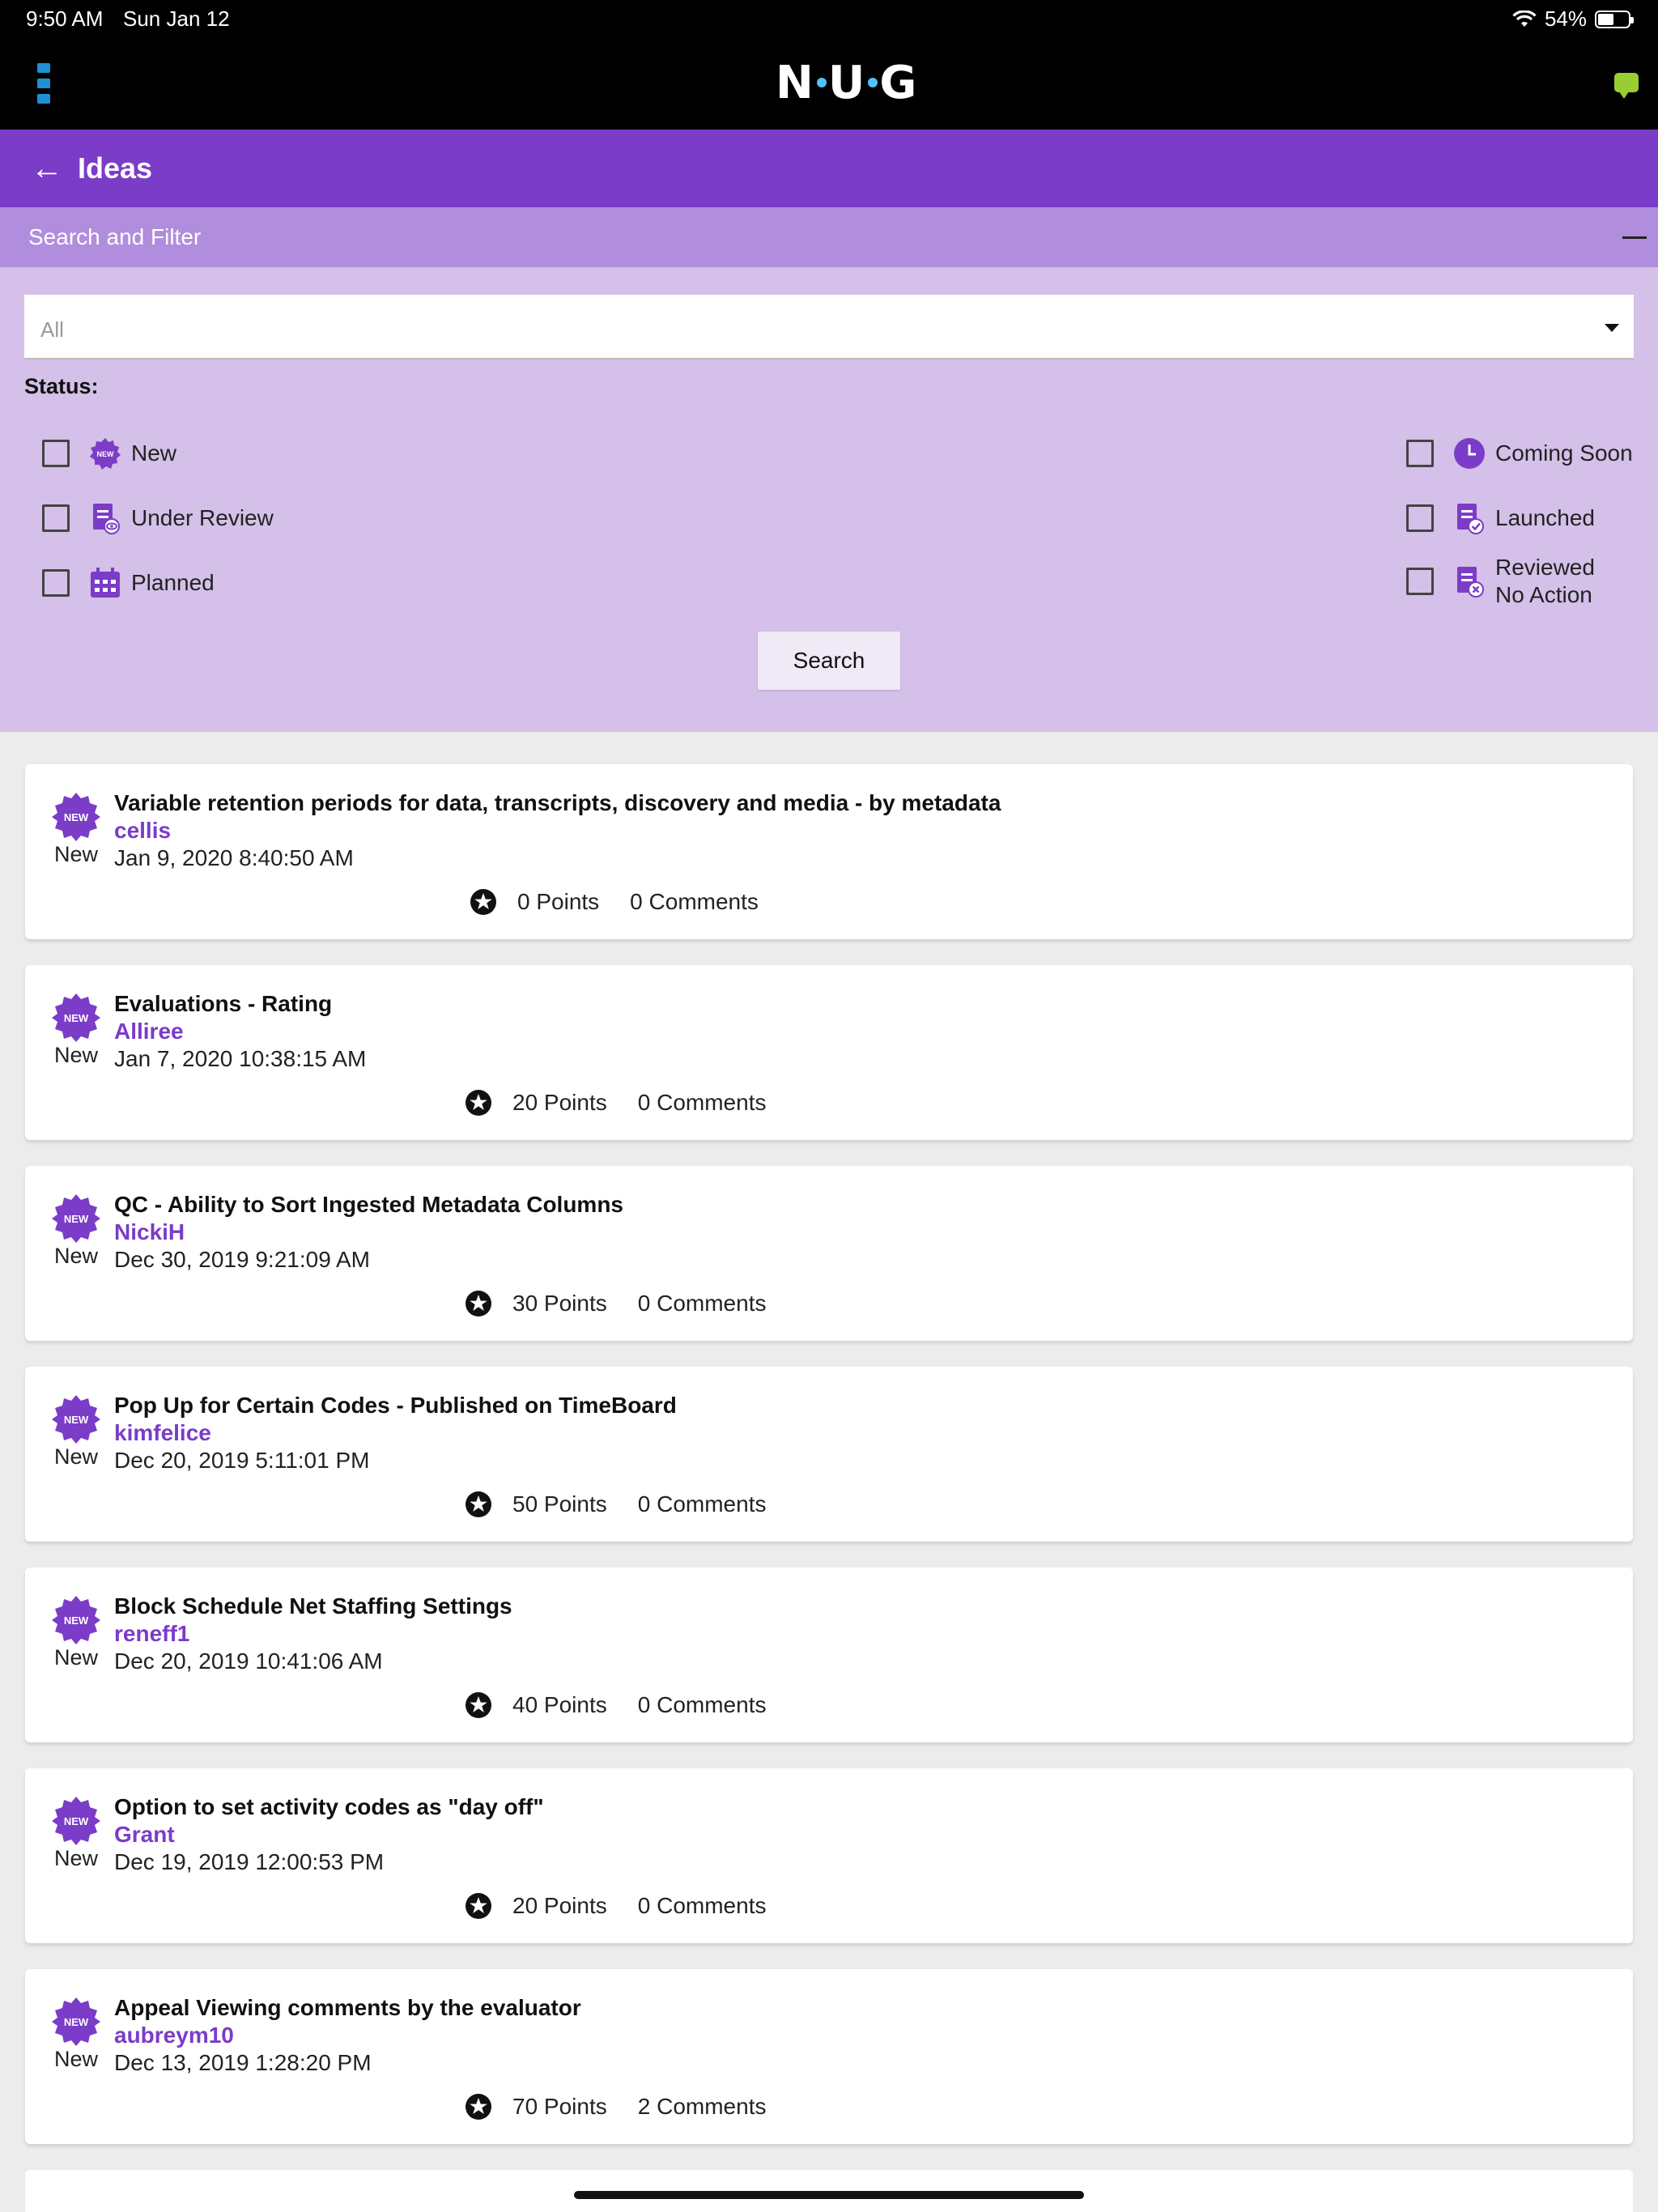  What do you see at coordinates (149, 1031) in the screenshot?
I see `idea-author: Alliree` at bounding box center [149, 1031].